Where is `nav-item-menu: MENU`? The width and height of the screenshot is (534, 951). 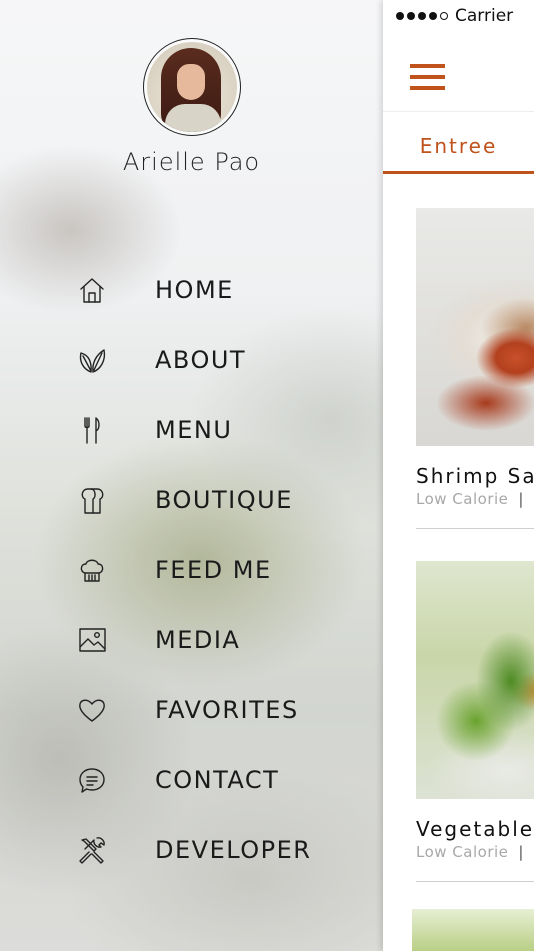
nav-item-menu: MENU is located at coordinates (191, 430).